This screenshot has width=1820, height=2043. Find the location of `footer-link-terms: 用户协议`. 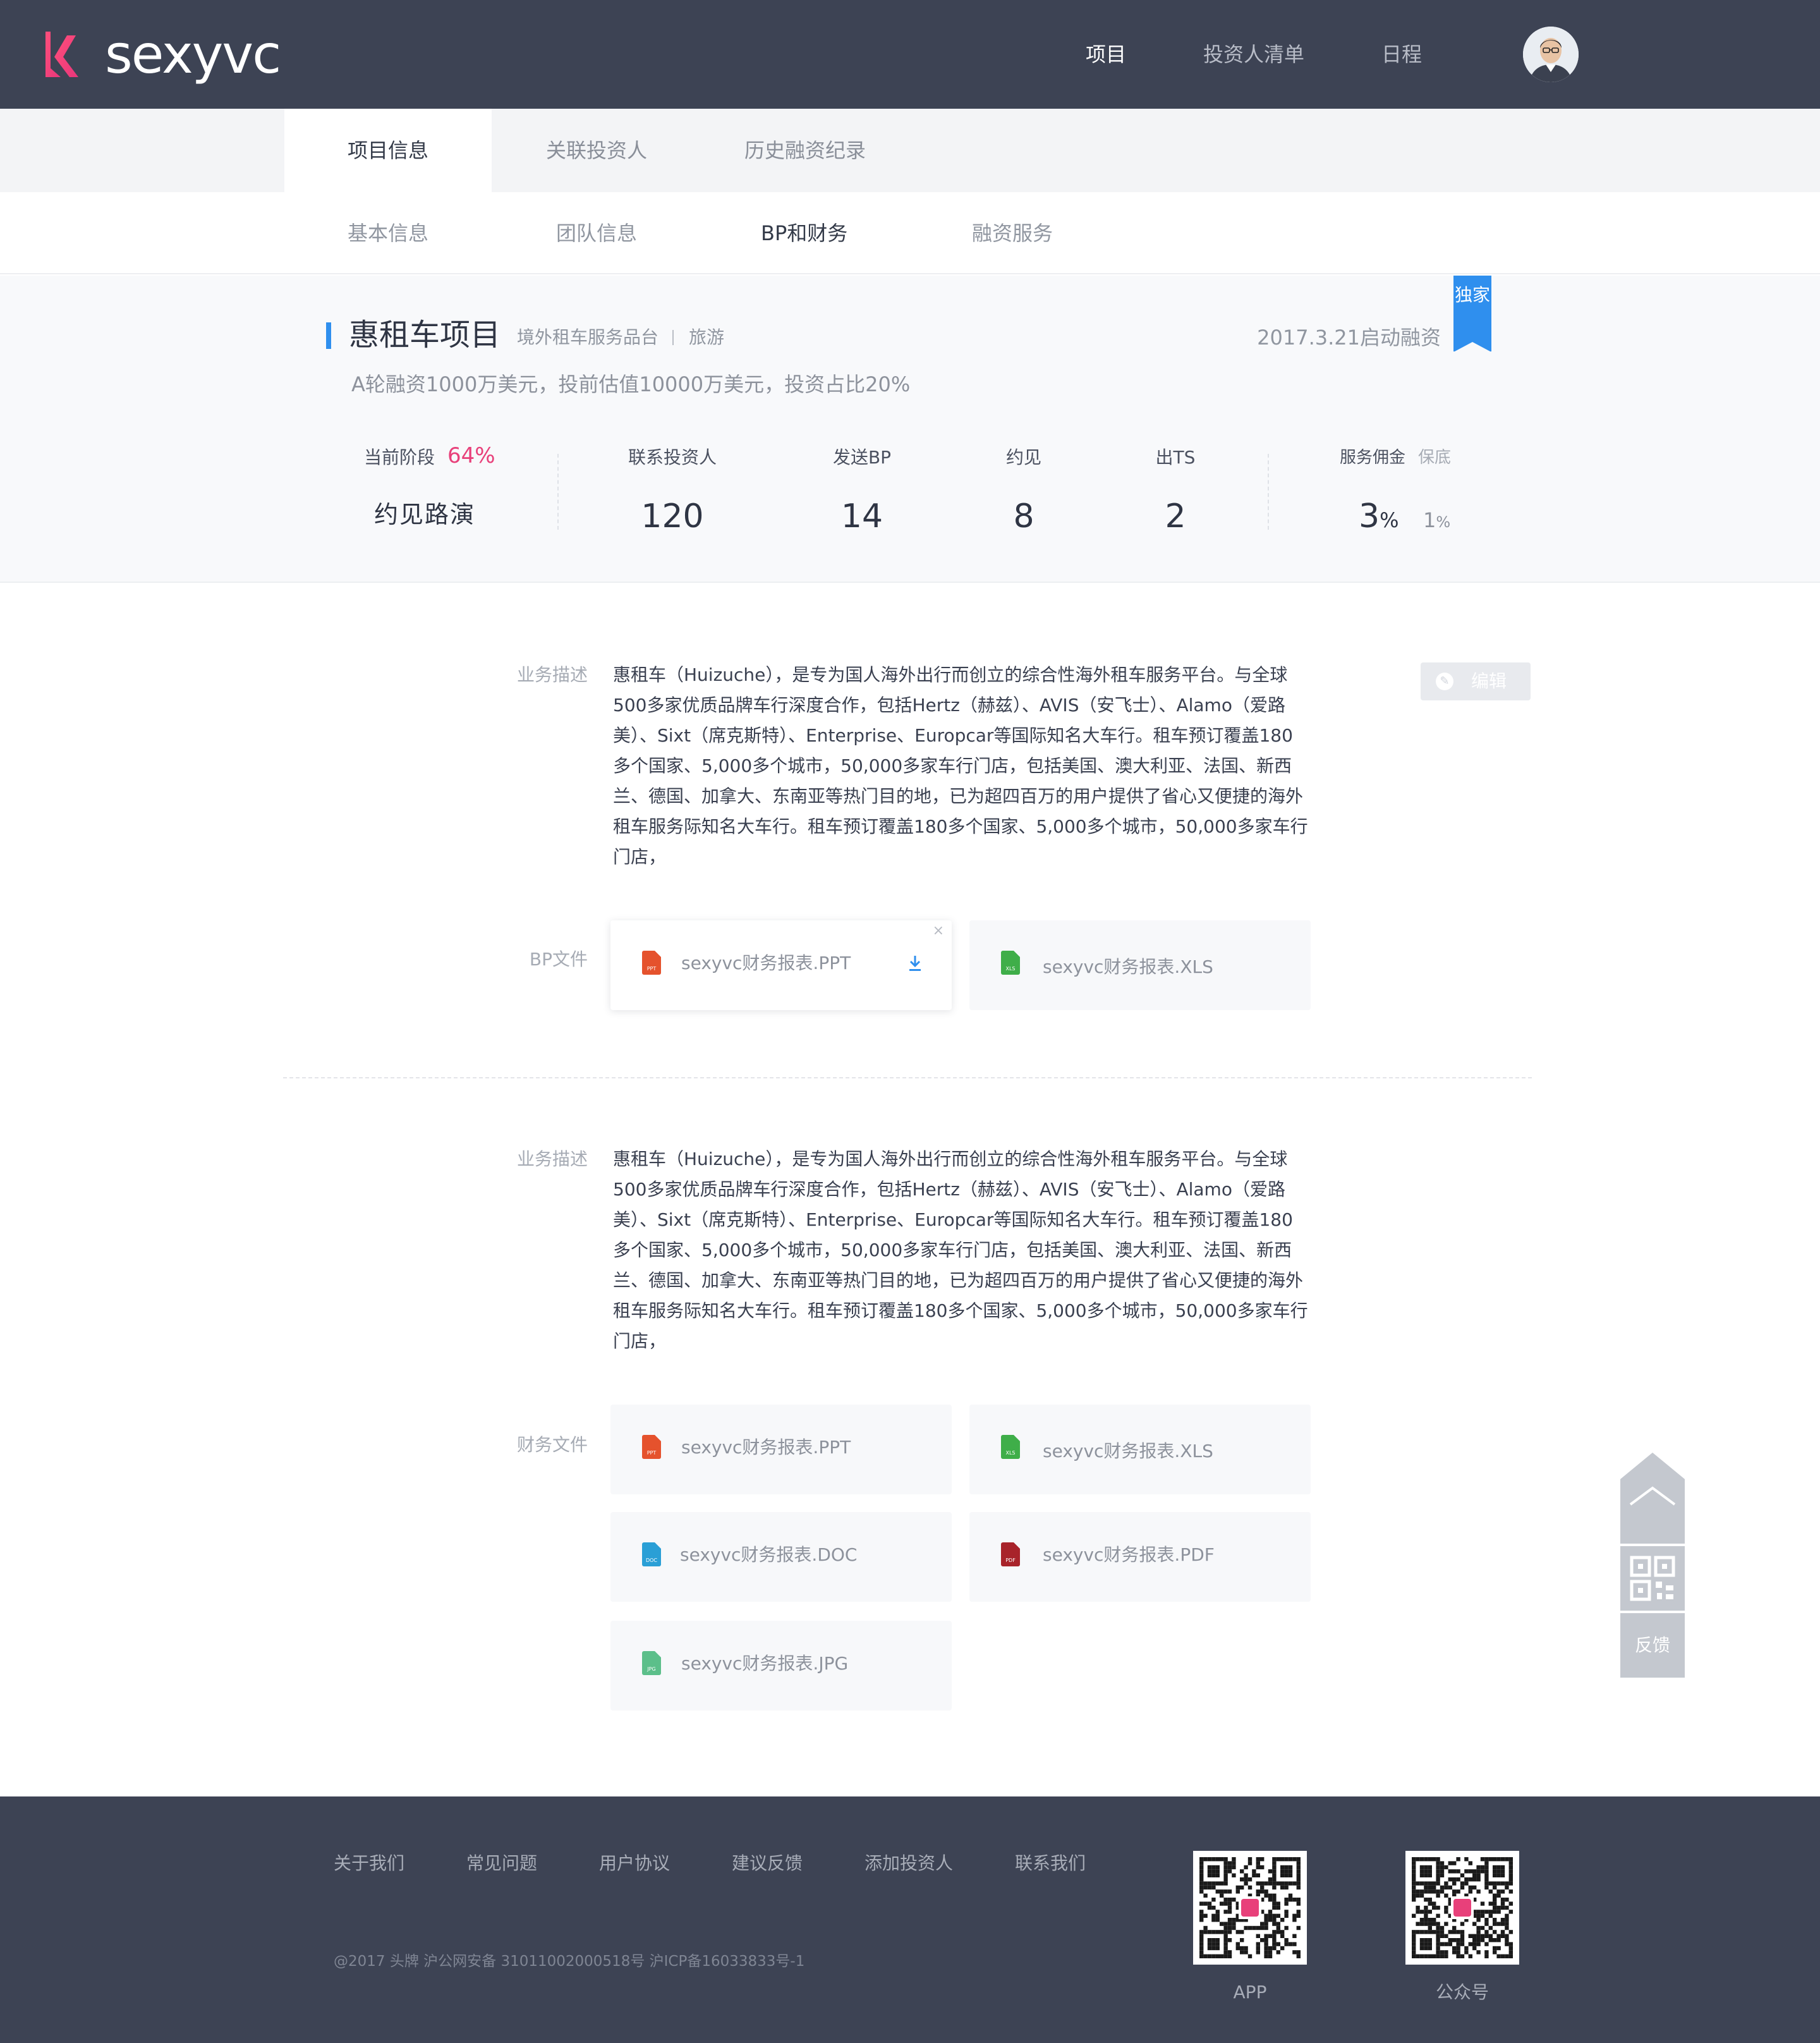

footer-link-terms: 用户协议 is located at coordinates (634, 1863).